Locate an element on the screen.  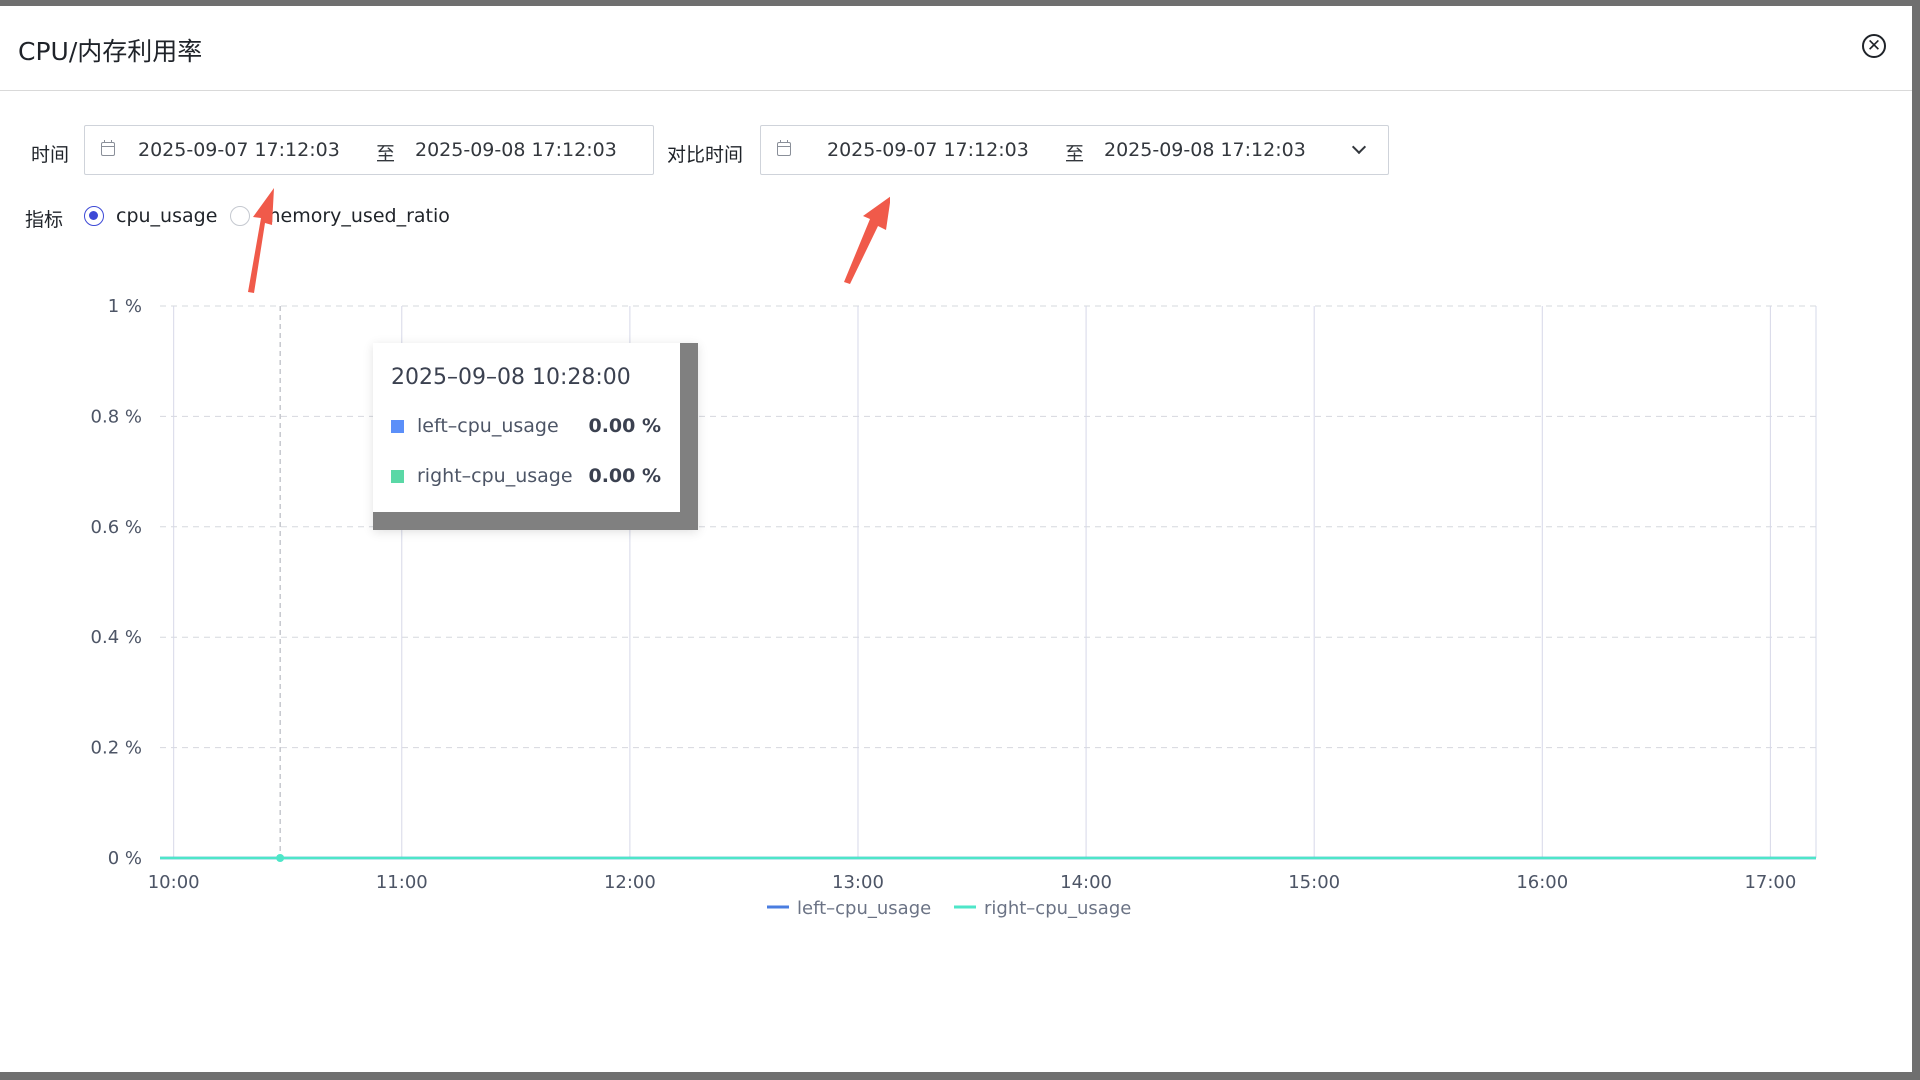
x-tick-label: 16:00 is located at coordinates (1542, 882).